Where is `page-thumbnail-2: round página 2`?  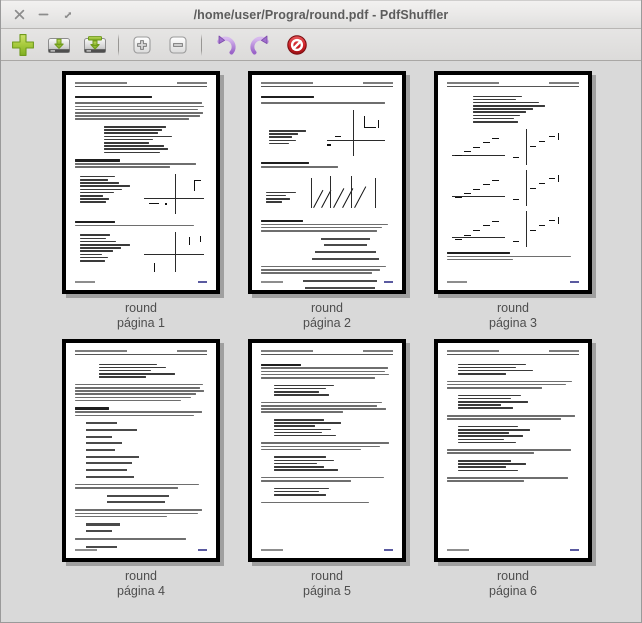
page-thumbnail-2: round página 2 is located at coordinates (327, 201).